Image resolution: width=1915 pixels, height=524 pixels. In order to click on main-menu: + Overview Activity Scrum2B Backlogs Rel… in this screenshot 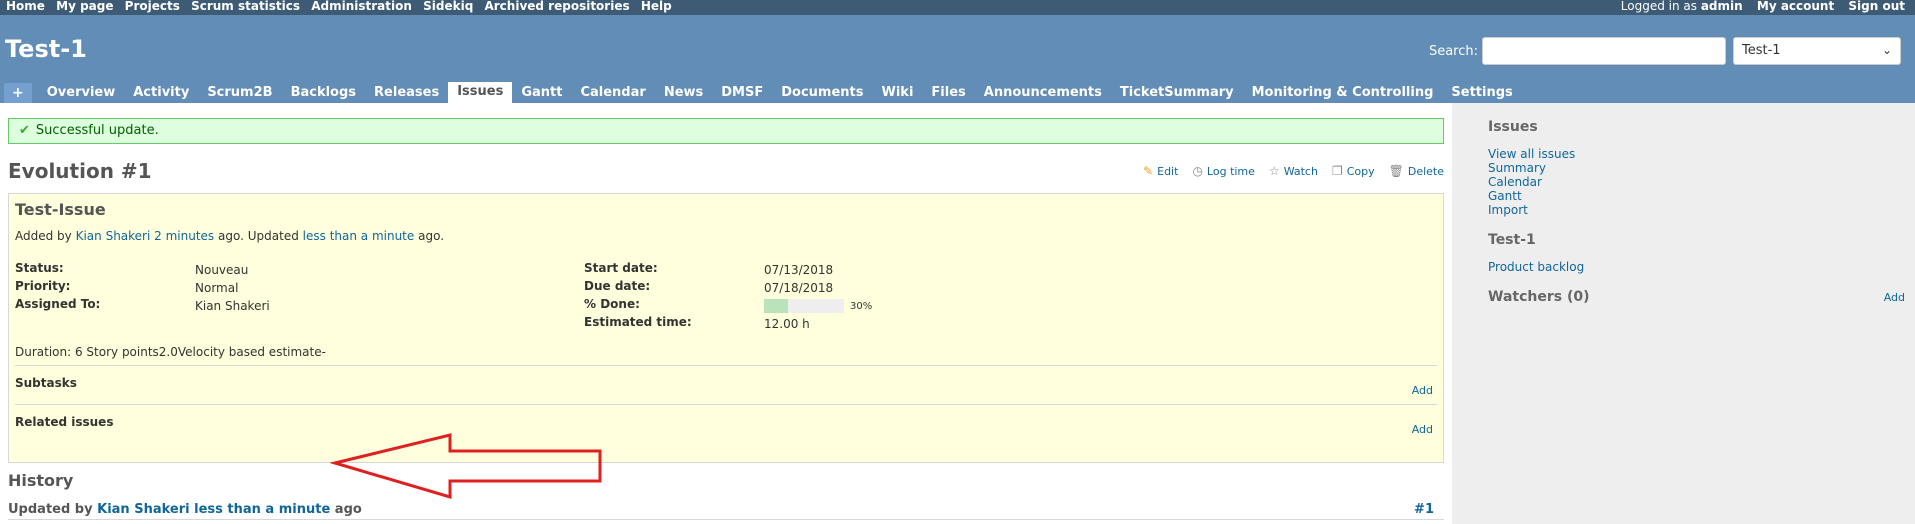, I will do `click(763, 92)`.